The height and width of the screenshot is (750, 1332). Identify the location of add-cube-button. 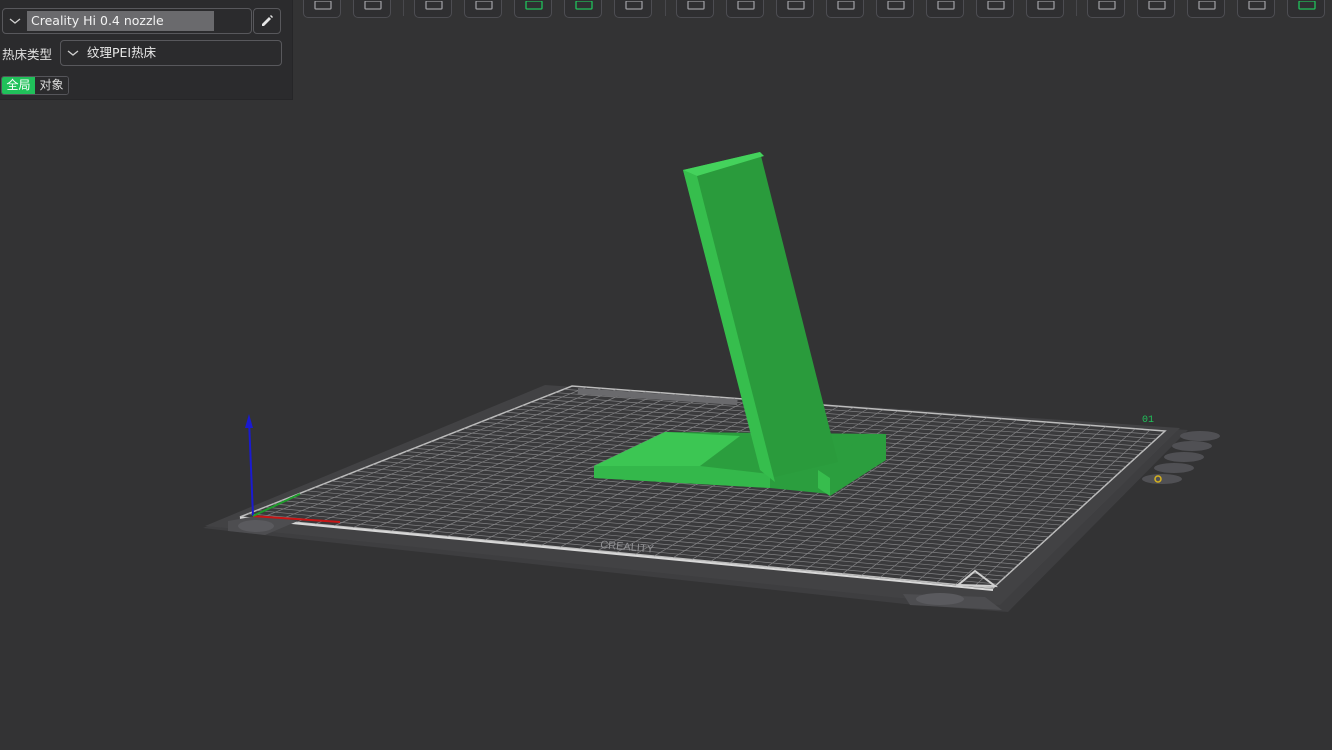
(322, 9).